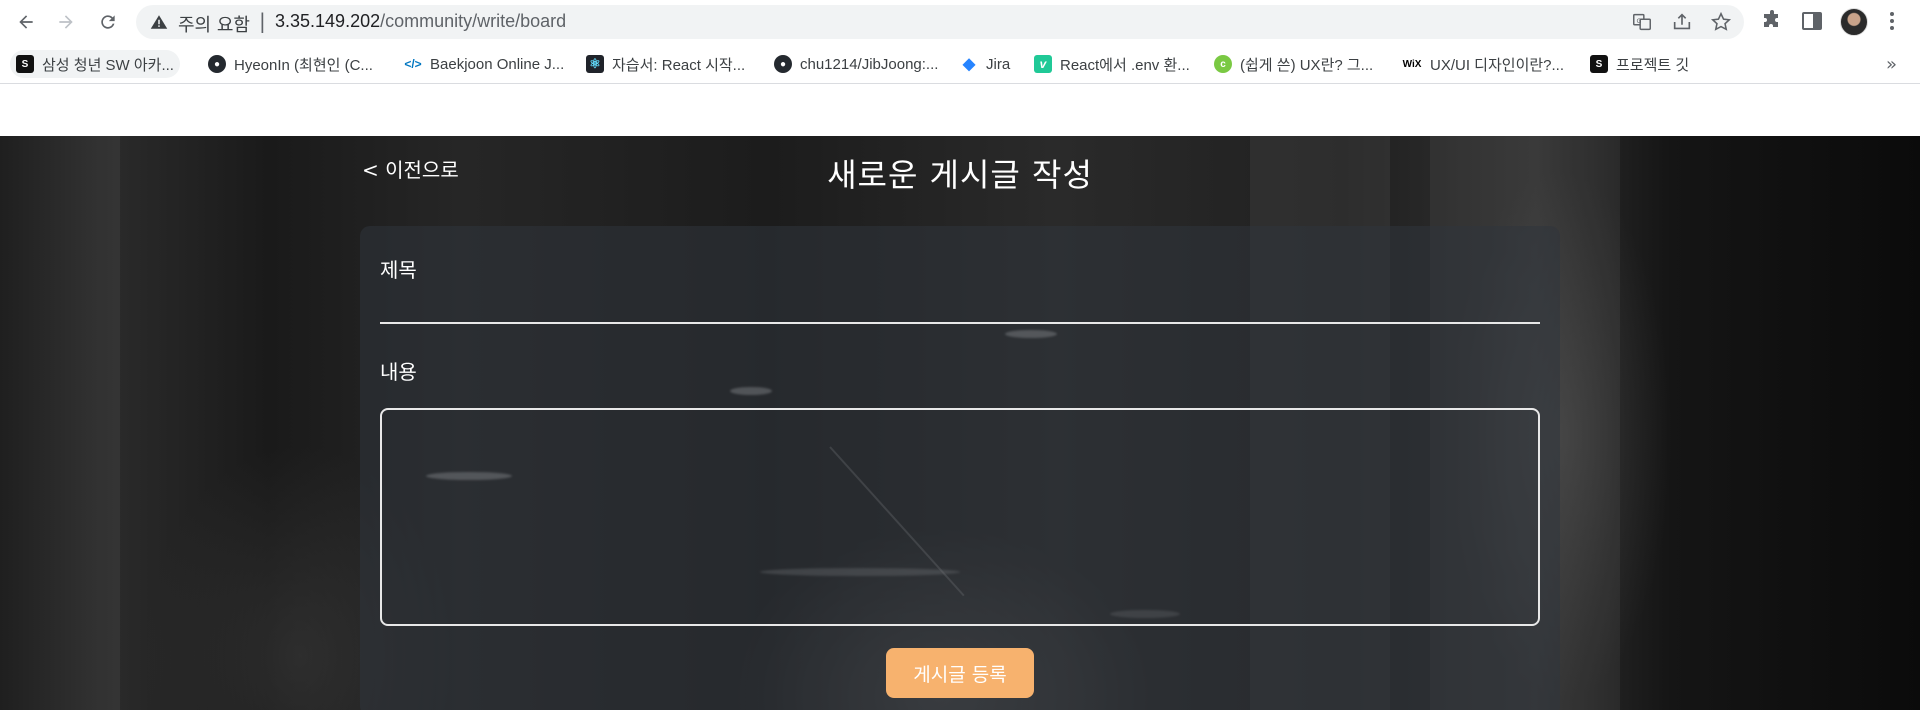  What do you see at coordinates (969, 64) in the screenshot?
I see `jira-icon: ◆` at bounding box center [969, 64].